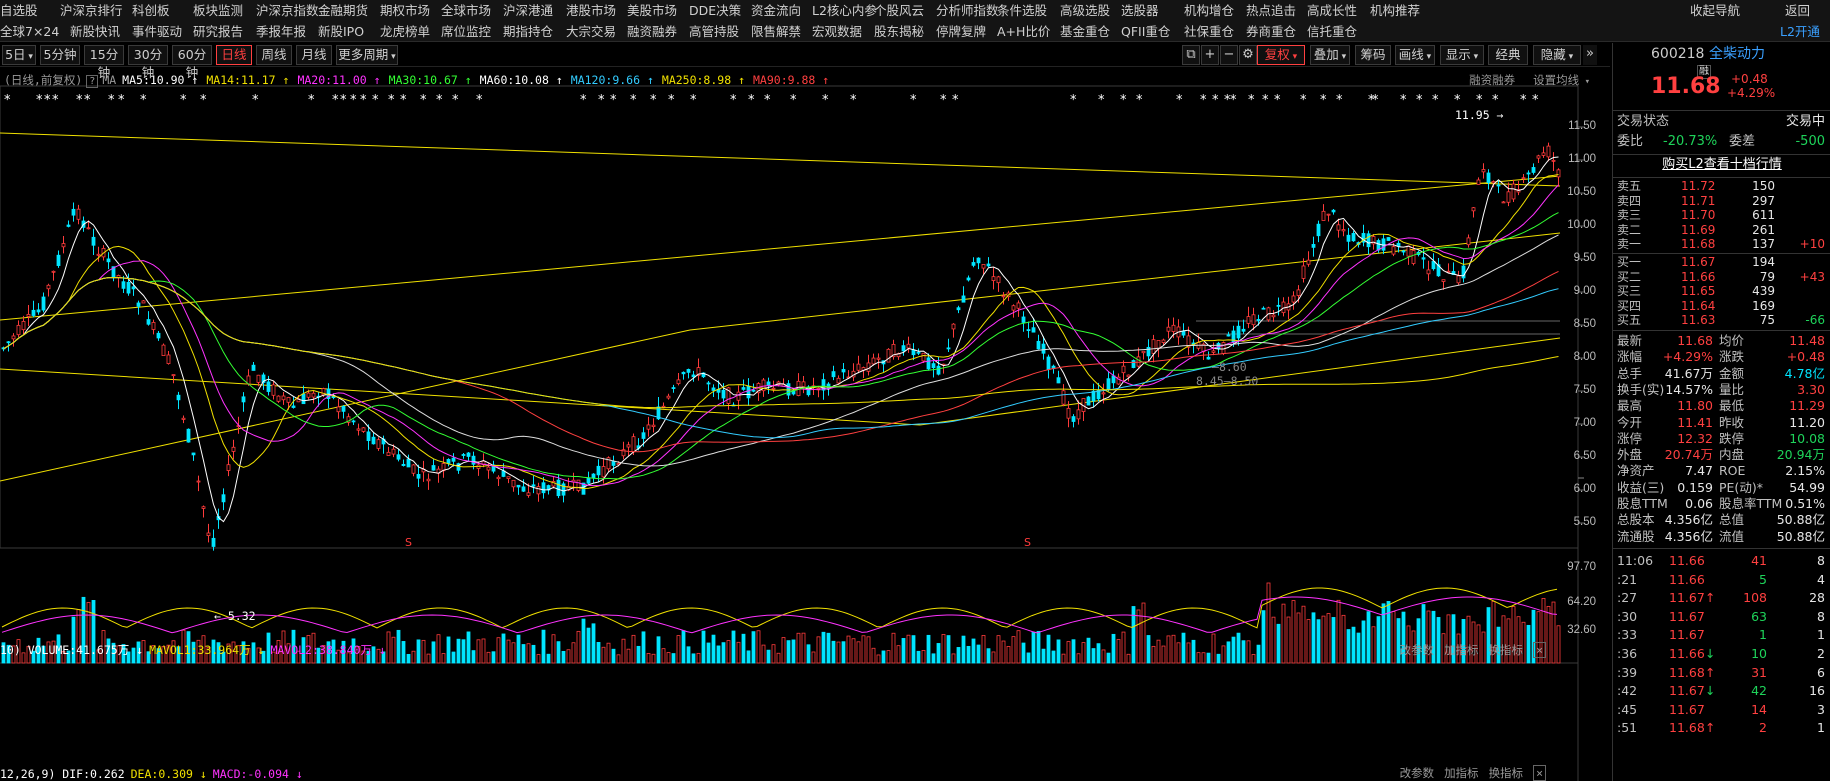 The width and height of the screenshot is (1830, 781). Describe the element at coordinates (1229, 55) in the screenshot. I see `zoom-out-icon: −` at that location.